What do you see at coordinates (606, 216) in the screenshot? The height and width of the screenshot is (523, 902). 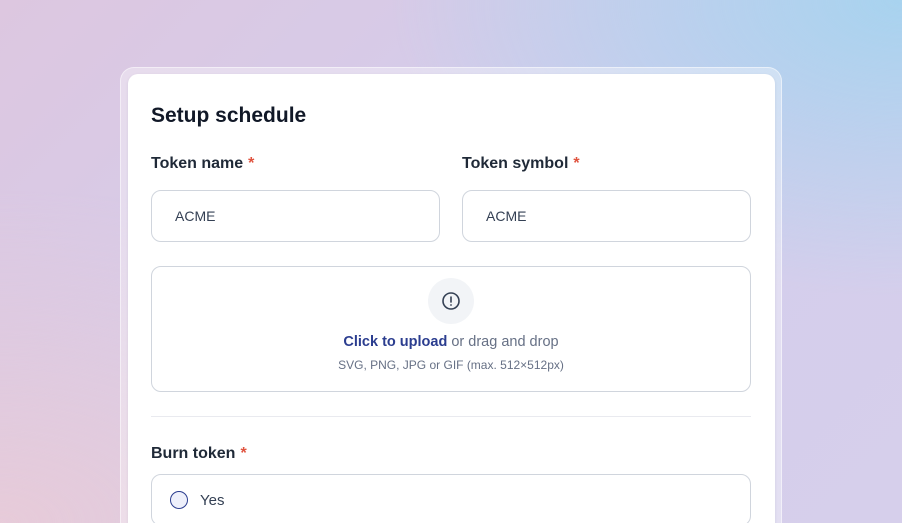 I see `token-symbol-input: ACME` at bounding box center [606, 216].